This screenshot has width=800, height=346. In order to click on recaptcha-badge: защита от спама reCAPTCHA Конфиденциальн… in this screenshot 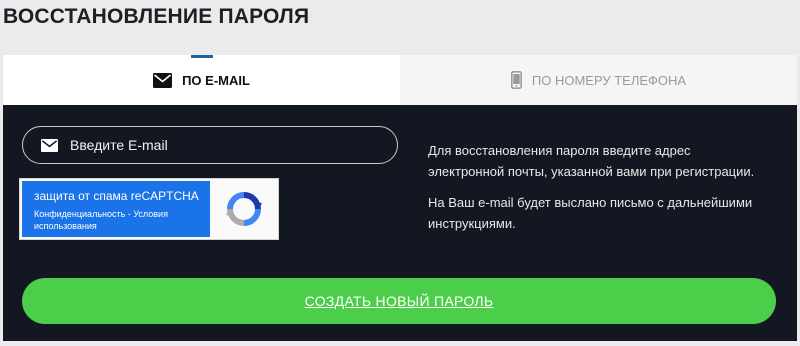, I will do `click(149, 209)`.